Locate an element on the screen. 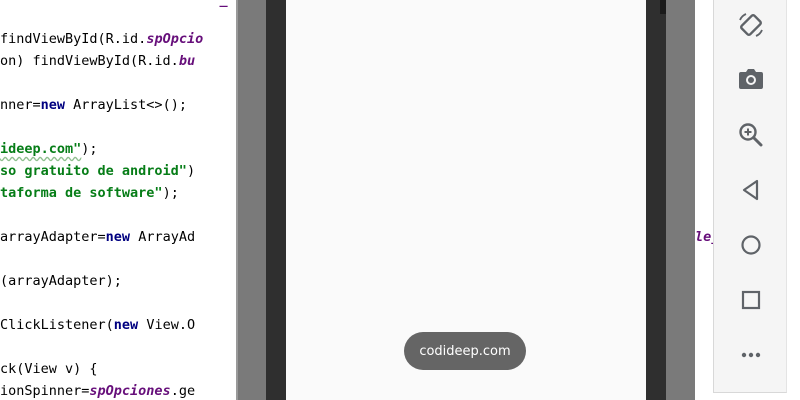 This screenshot has height=400, width=800. code-token: _ is located at coordinates (223, 4).